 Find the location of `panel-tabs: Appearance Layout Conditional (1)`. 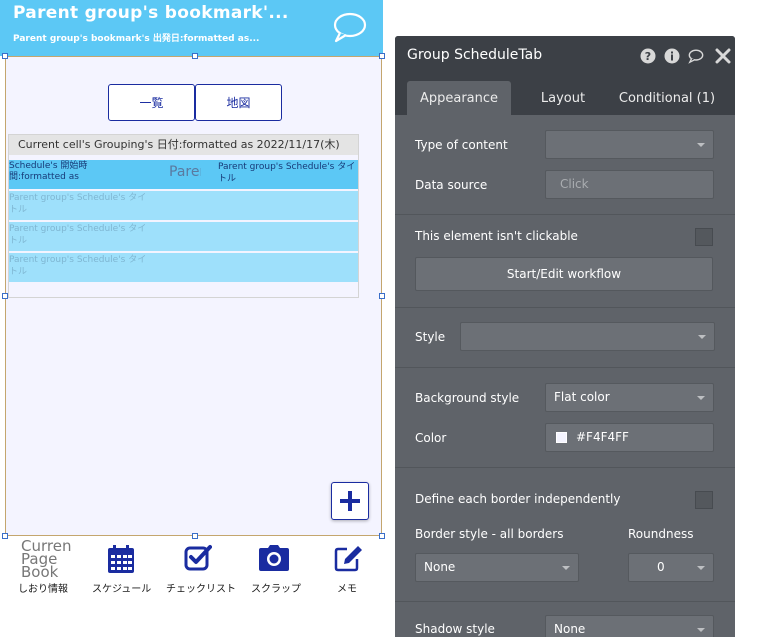

panel-tabs: Appearance Layout Conditional (1) is located at coordinates (565, 95).